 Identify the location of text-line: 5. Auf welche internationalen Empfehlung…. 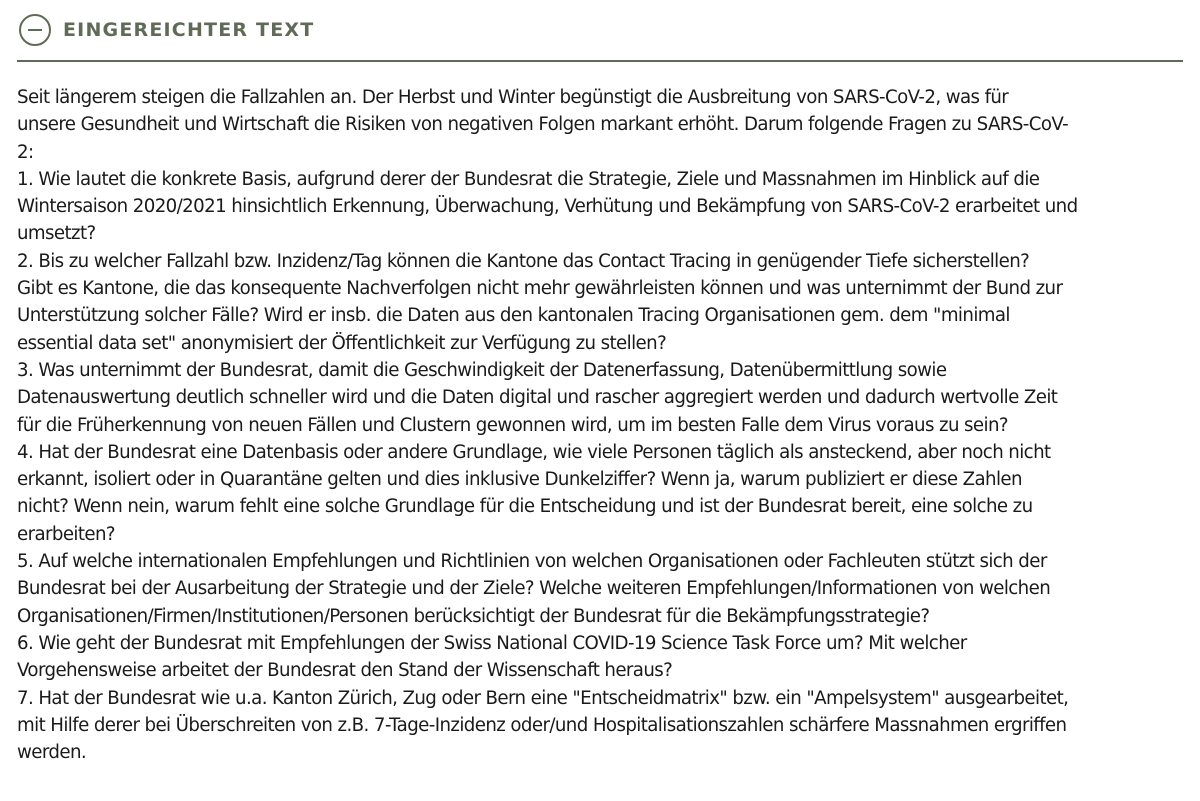
(532, 562).